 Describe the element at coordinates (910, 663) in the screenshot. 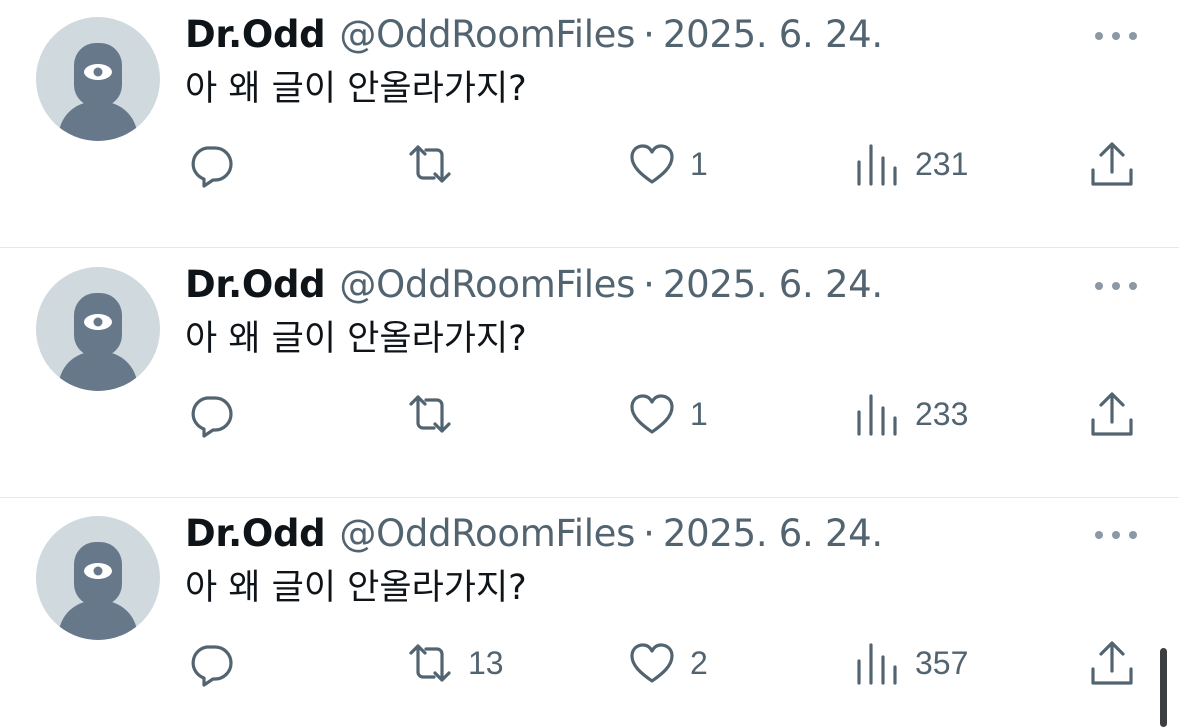

I see `views-button: 357` at that location.